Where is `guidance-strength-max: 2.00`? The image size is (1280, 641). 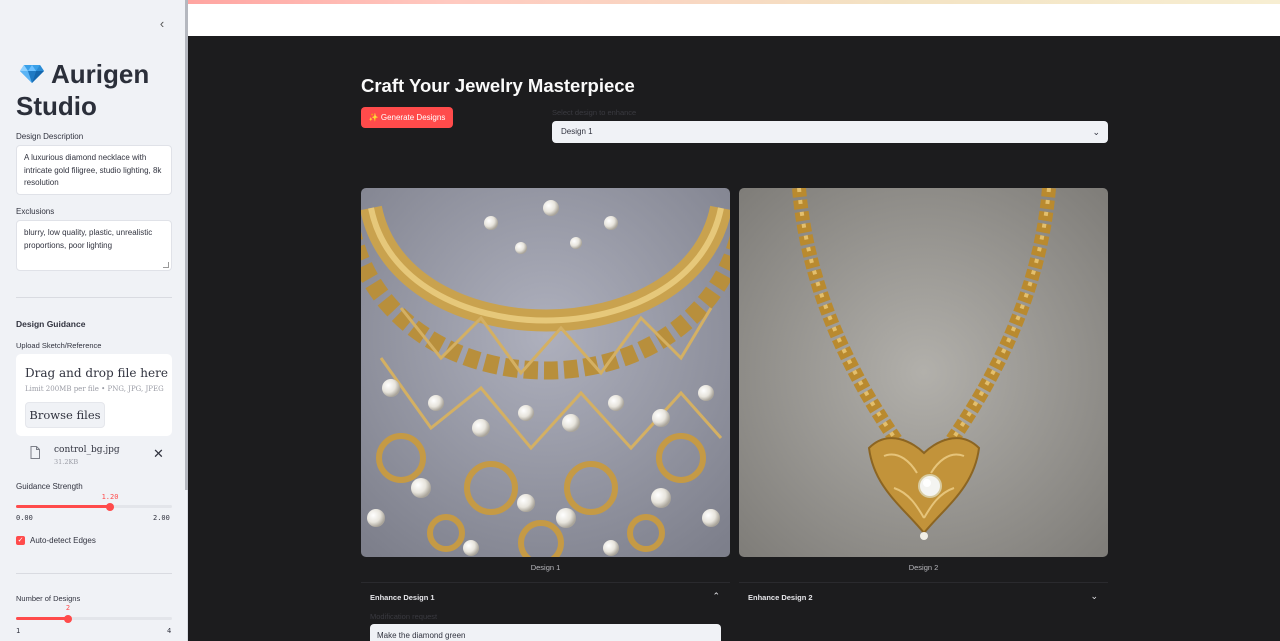
guidance-strength-max: 2.00 is located at coordinates (161, 518).